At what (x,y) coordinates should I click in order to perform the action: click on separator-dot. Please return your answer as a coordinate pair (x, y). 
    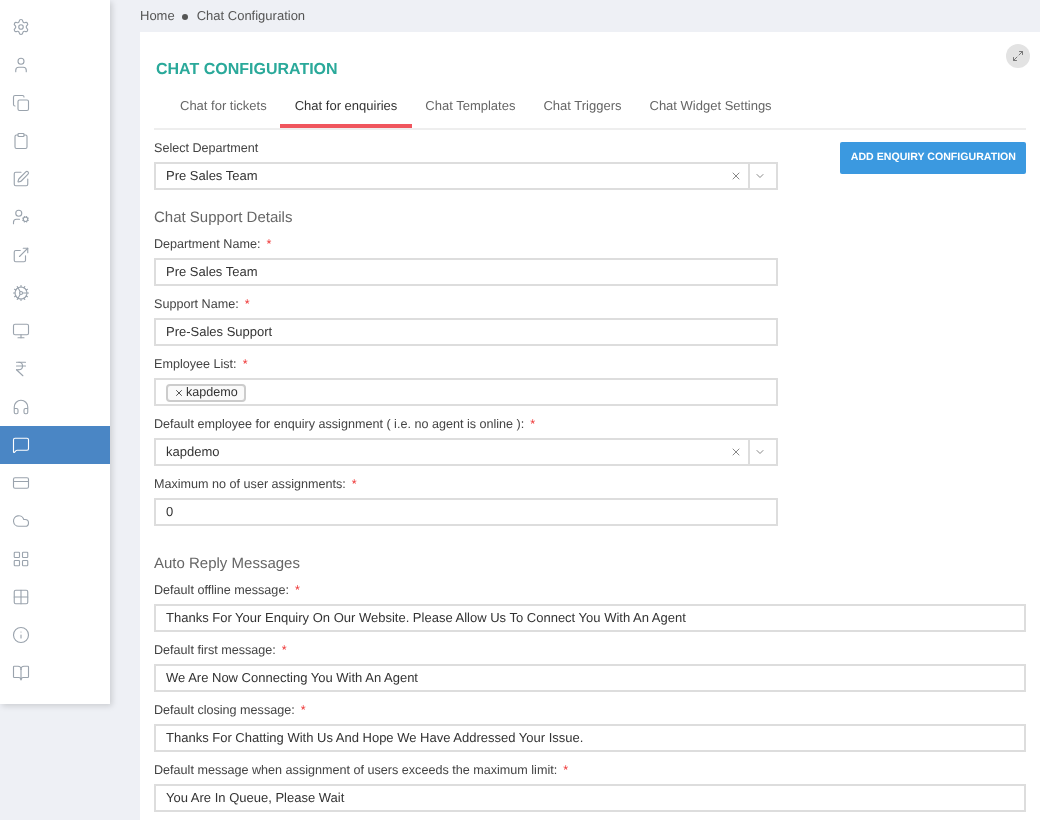
    Looking at the image, I should click on (185, 16).